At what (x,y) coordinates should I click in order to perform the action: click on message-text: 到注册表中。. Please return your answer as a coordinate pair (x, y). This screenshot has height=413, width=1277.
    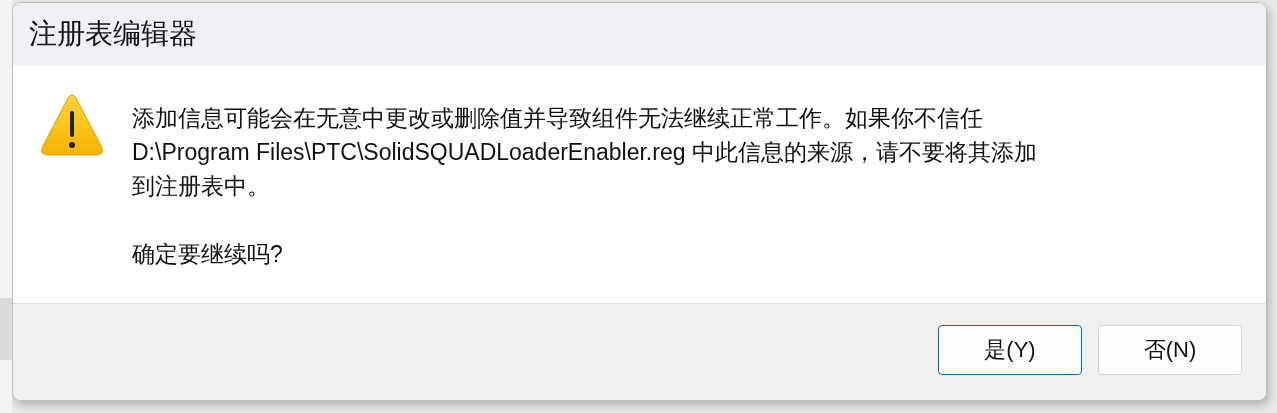
    Looking at the image, I should click on (201, 186).